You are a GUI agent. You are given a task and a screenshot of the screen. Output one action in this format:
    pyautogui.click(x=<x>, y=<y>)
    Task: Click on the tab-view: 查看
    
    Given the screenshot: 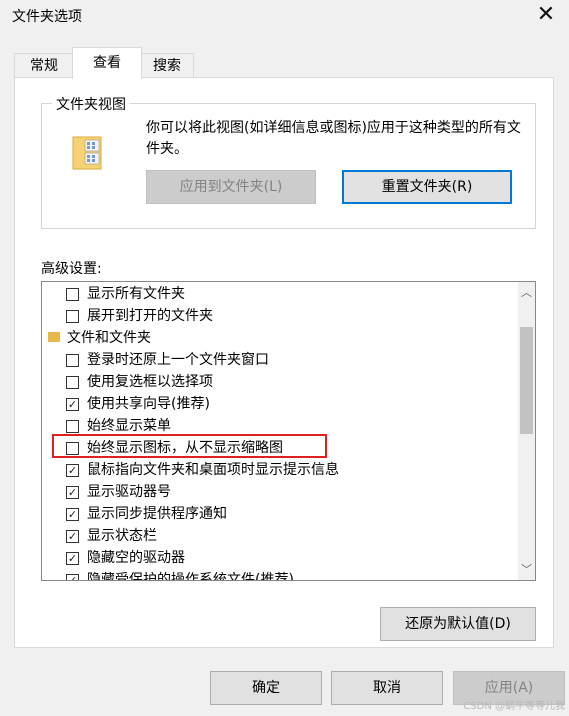 What is the action you would take?
    pyautogui.click(x=107, y=63)
    